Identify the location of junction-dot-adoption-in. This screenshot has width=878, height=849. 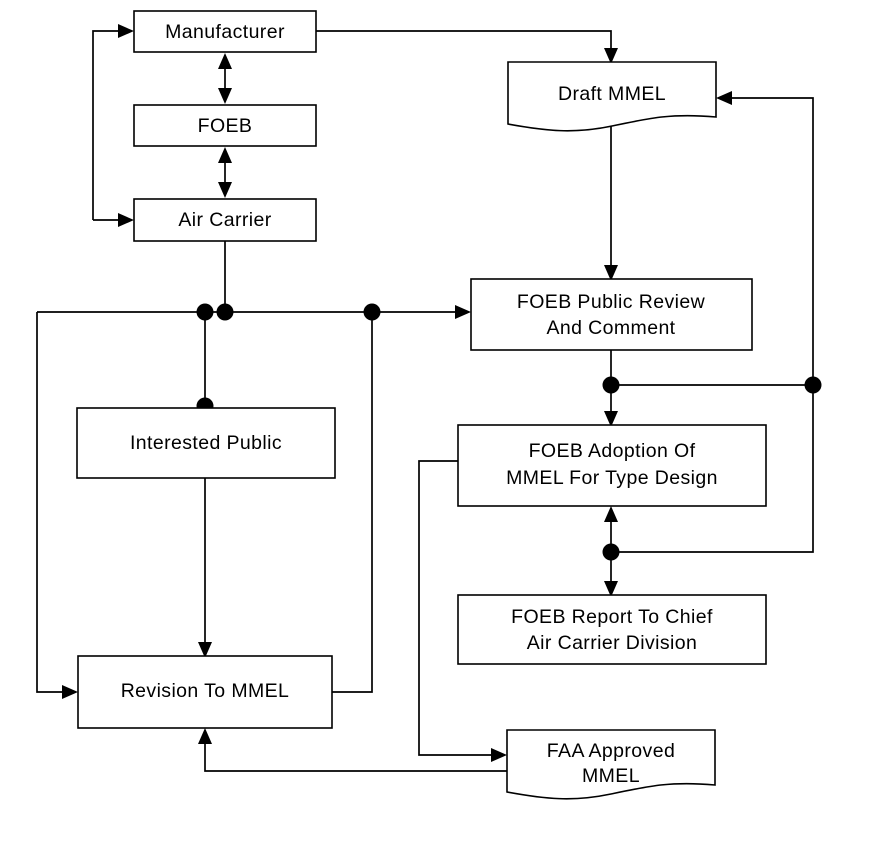
(611, 552).